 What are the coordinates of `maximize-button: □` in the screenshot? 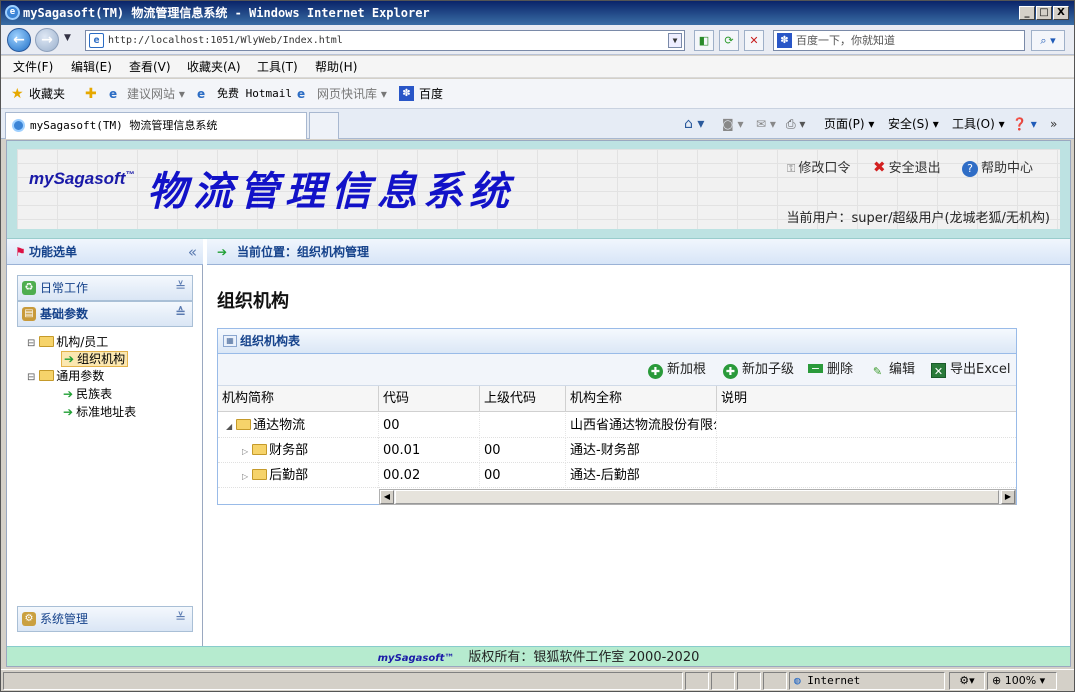 It's located at (1044, 13).